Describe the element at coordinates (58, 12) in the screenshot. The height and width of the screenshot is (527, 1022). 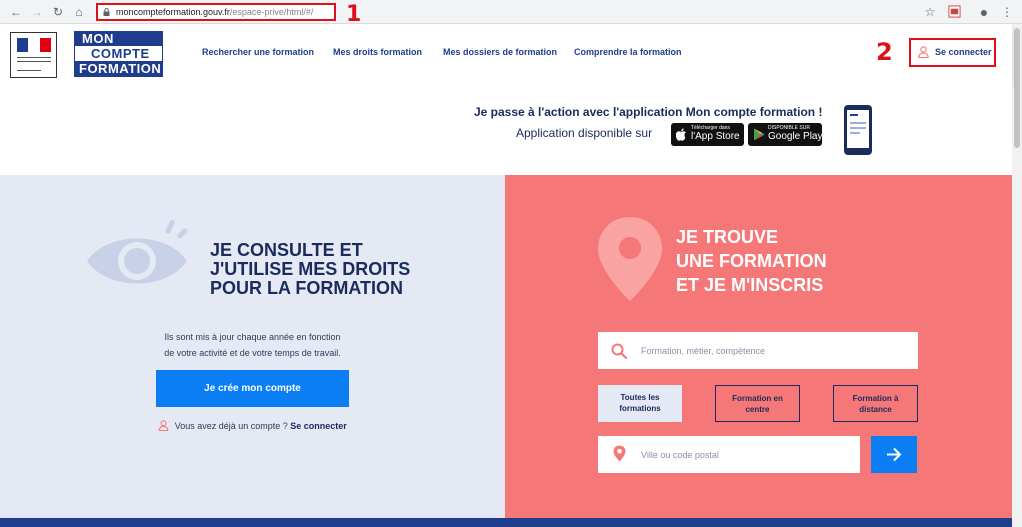
I see `reload-icon: ↻` at that location.